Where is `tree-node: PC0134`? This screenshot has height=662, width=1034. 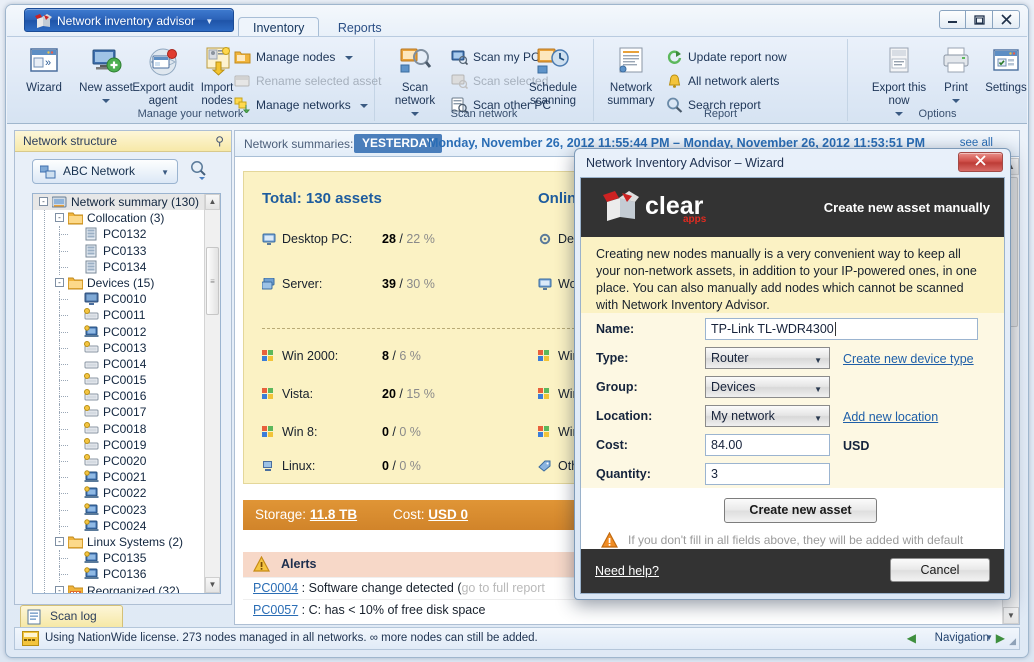
tree-node: PC0134 is located at coordinates (118, 266).